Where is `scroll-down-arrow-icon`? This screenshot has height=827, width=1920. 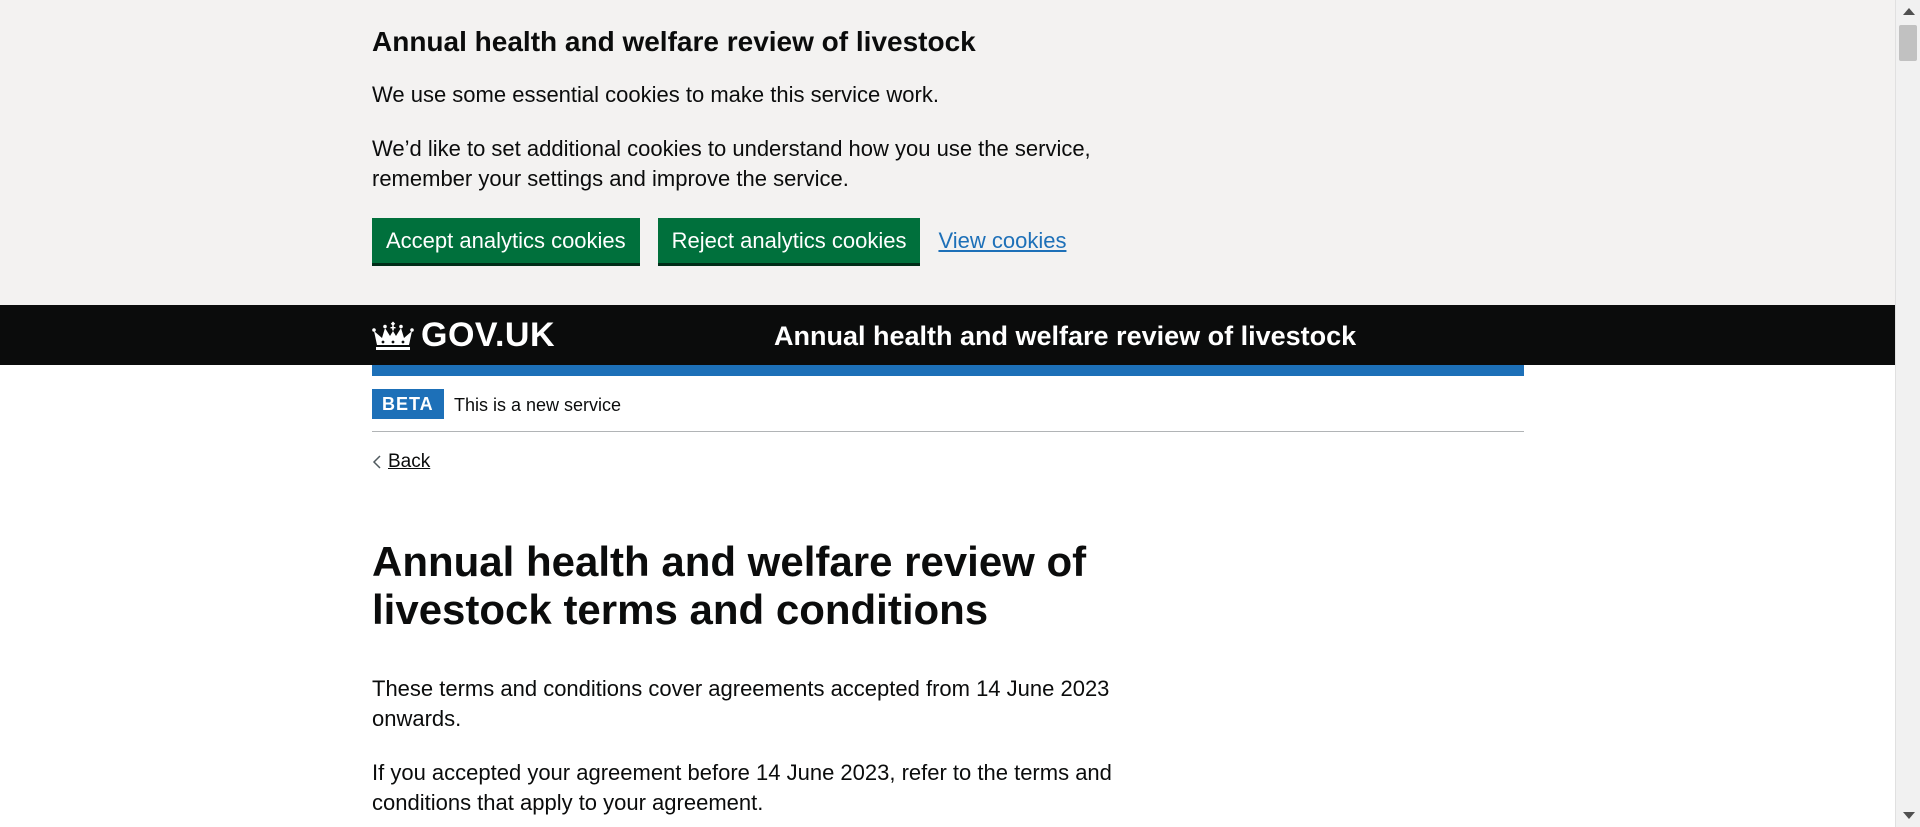 scroll-down-arrow-icon is located at coordinates (1909, 815).